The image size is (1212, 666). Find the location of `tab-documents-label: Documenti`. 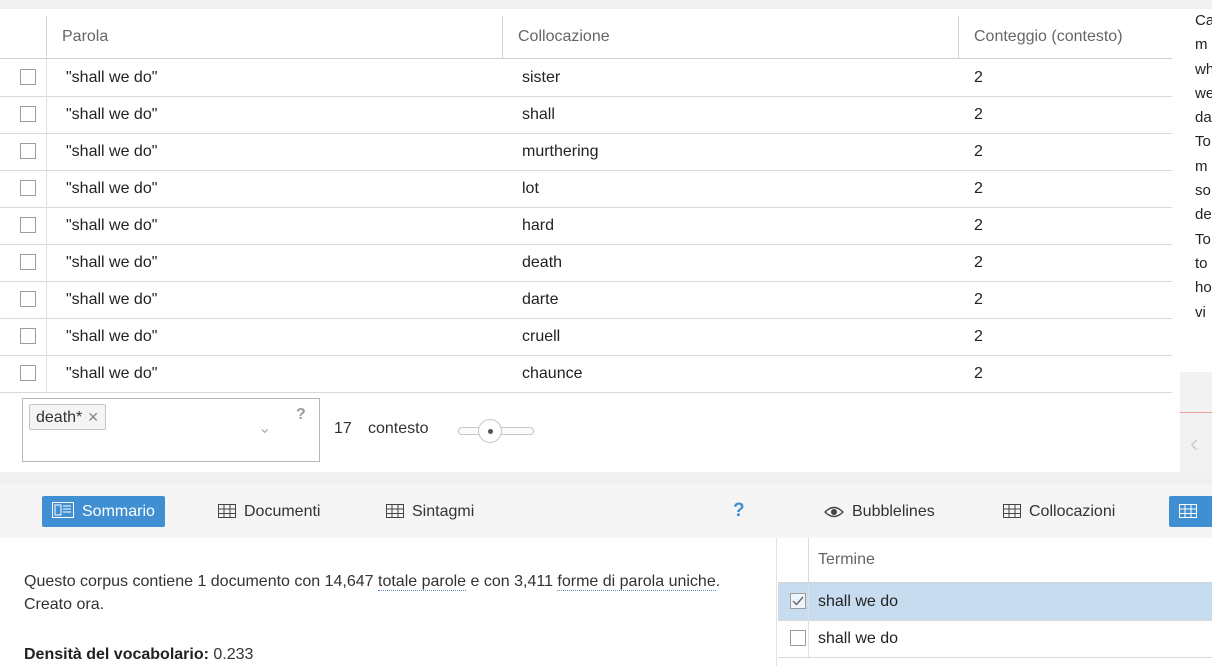

tab-documents-label: Documenti is located at coordinates (282, 511).